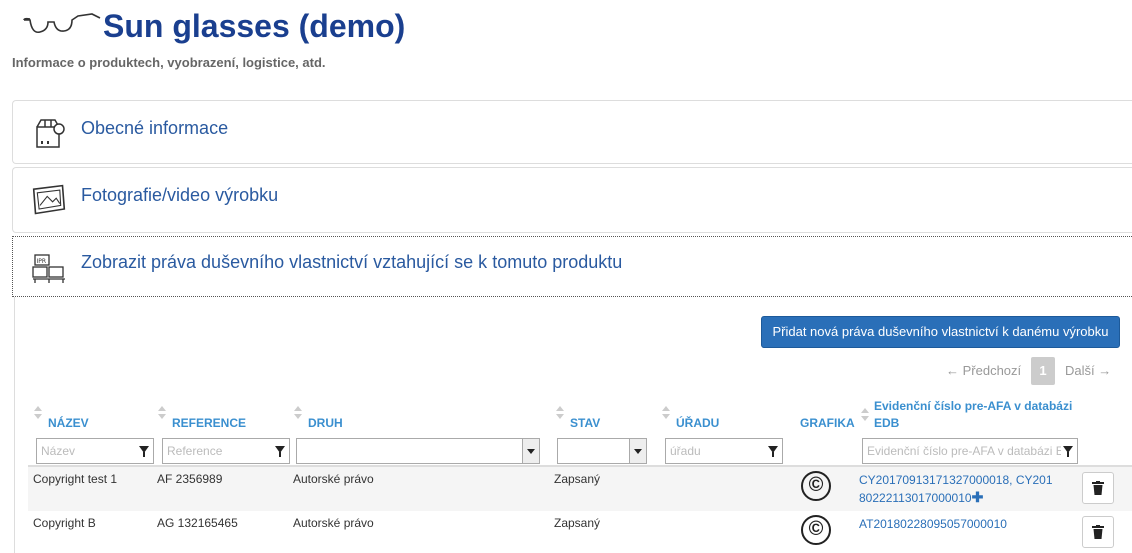 The width and height of the screenshot is (1132, 553). I want to click on header-reference: REFERENCE, so click(209, 423).